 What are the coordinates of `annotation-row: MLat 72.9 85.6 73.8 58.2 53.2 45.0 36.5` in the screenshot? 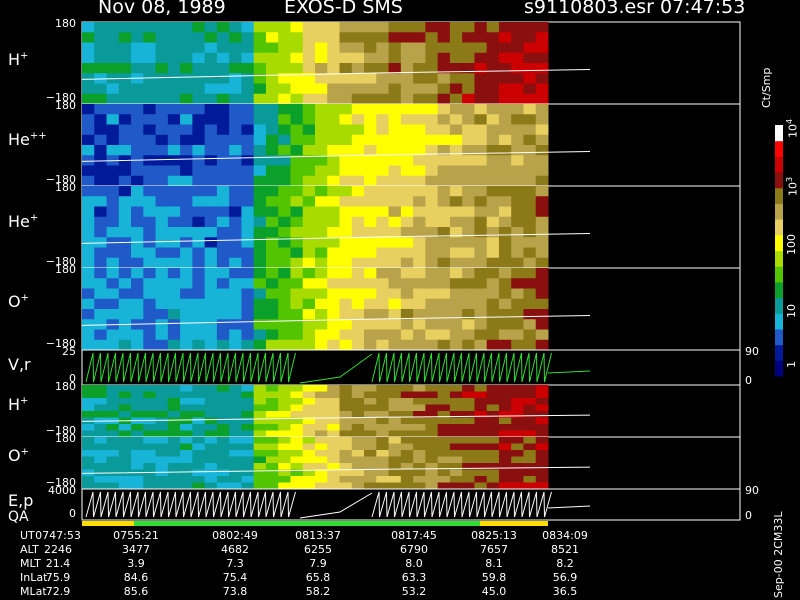 It's located at (400, 592).